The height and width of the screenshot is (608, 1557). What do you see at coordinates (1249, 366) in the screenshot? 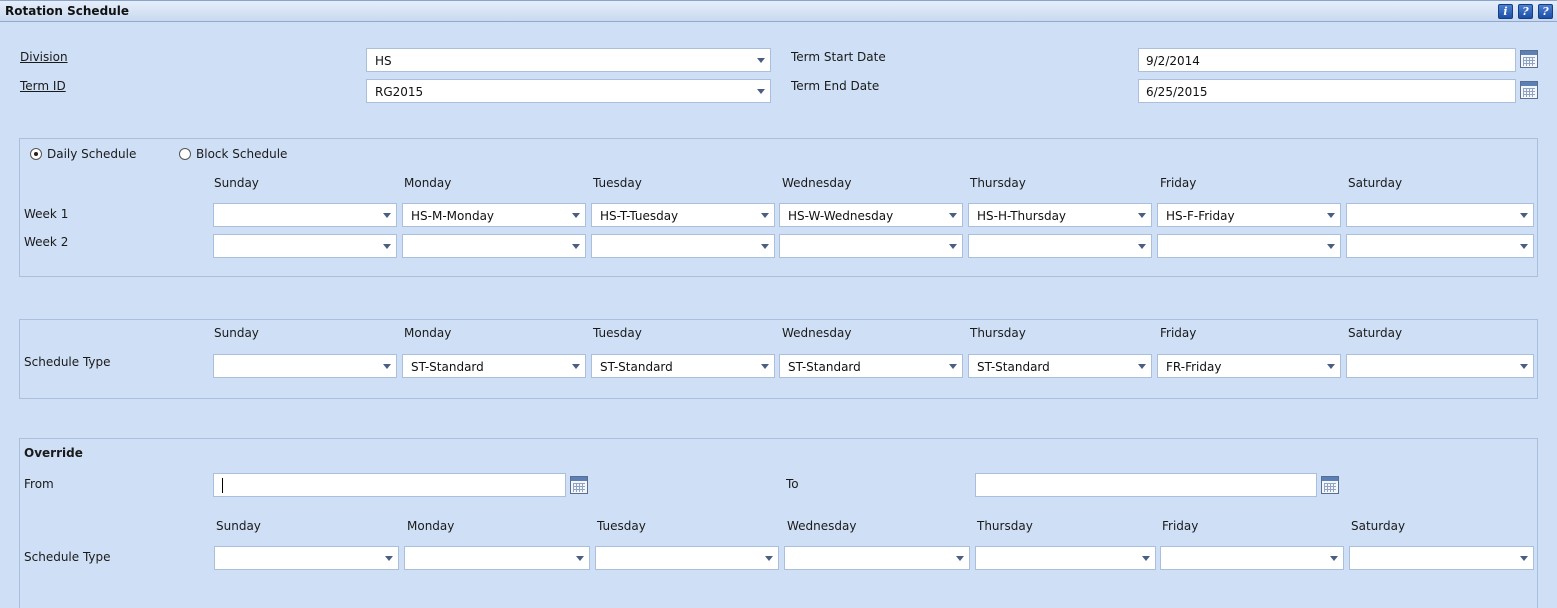
I see `schedule-type-friday-select: FR-Friday` at bounding box center [1249, 366].